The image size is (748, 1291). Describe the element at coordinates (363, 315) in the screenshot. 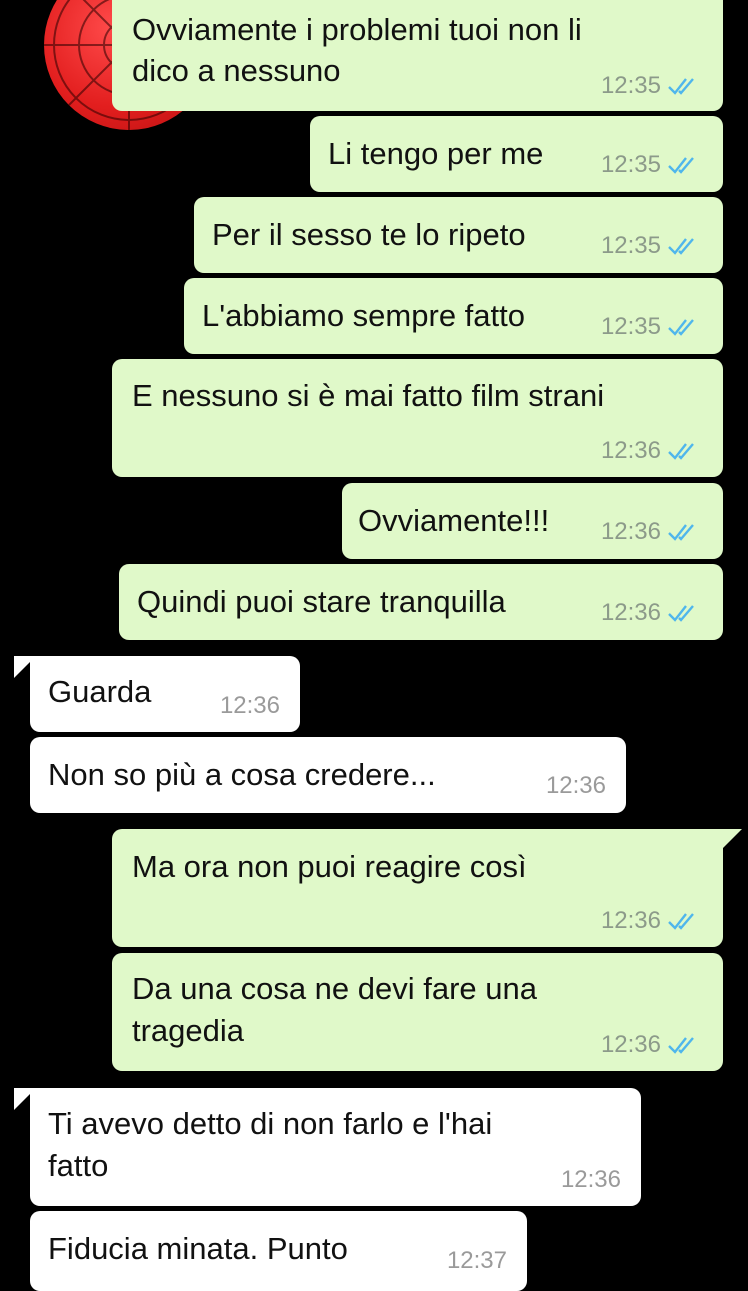

I see `message-text: L'abbiamo sempre fatto` at that location.